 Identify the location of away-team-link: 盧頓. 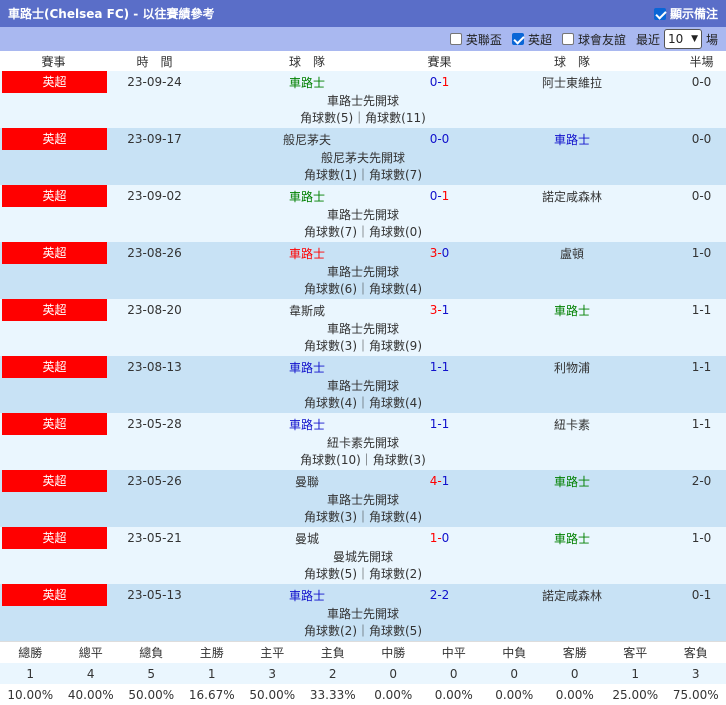
(572, 253).